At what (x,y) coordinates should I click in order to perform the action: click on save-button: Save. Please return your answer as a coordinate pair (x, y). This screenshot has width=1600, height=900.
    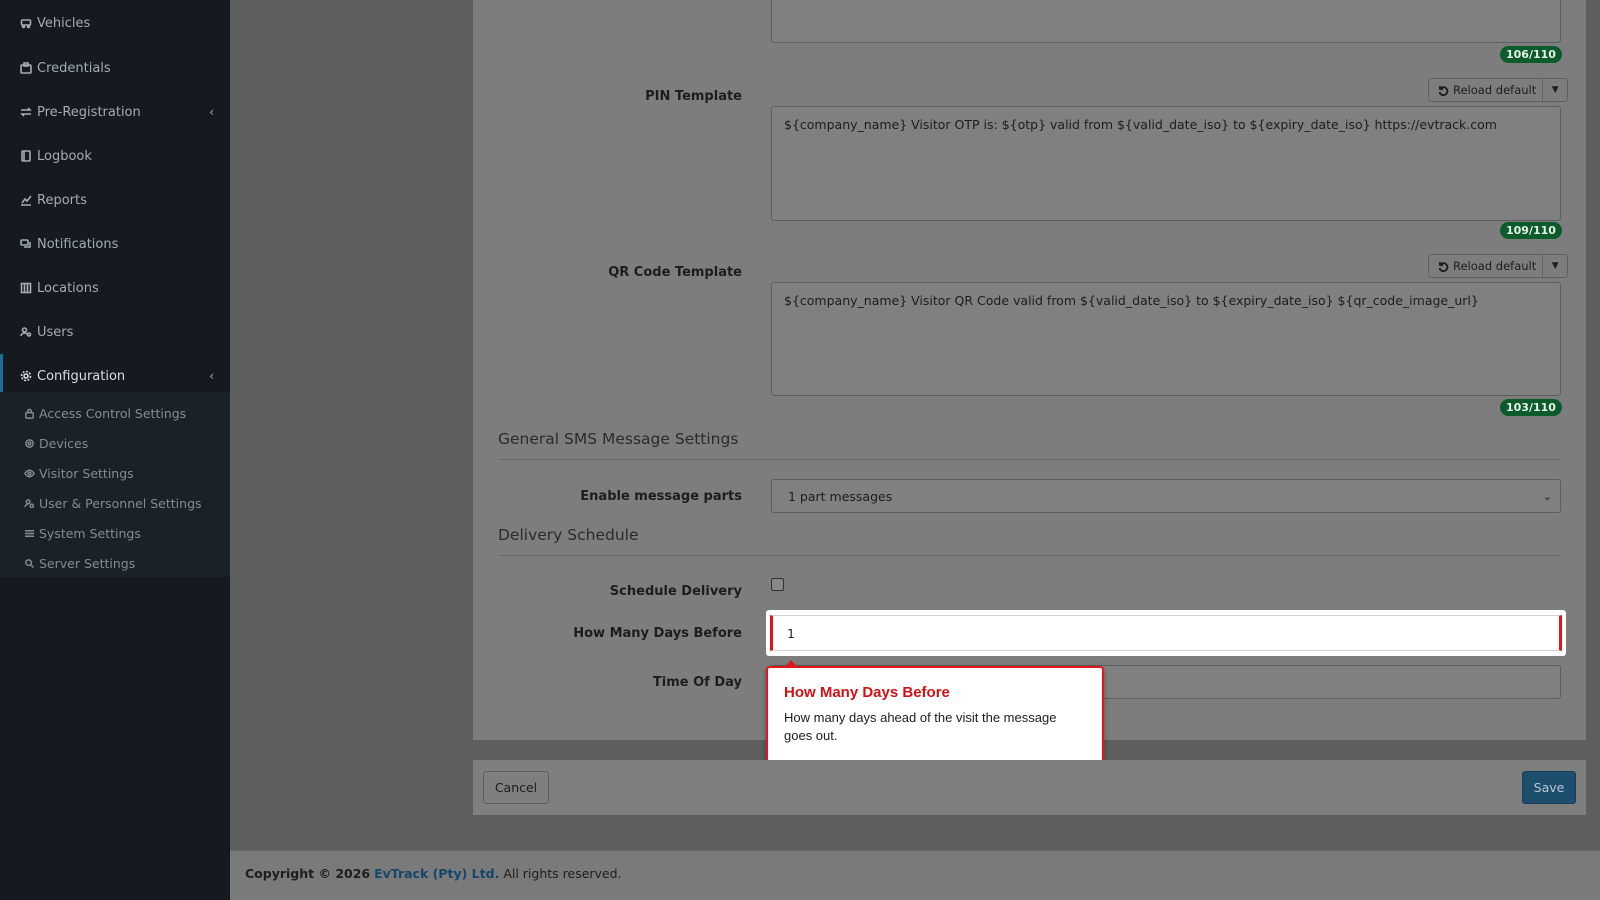
    Looking at the image, I should click on (1549, 787).